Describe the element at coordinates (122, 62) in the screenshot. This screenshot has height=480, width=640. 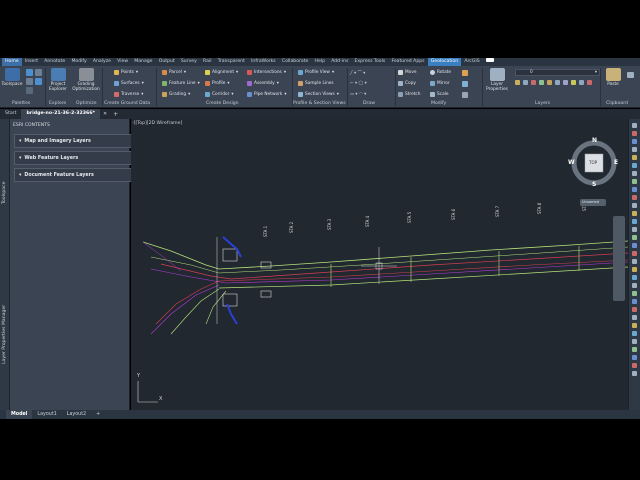
I see `tab-view: View` at that location.